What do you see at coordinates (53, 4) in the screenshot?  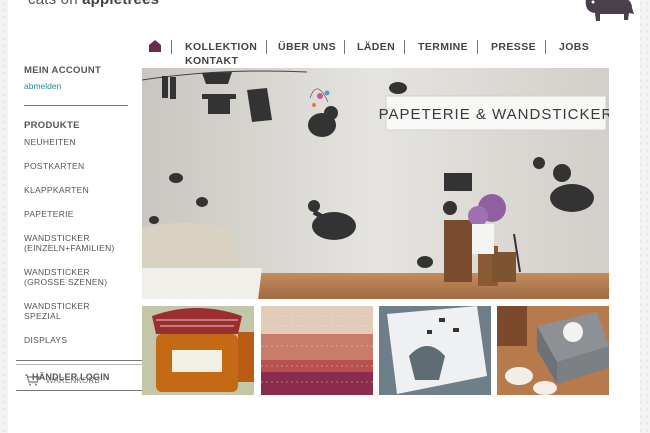 I see `logo-prefix: cats on` at bounding box center [53, 4].